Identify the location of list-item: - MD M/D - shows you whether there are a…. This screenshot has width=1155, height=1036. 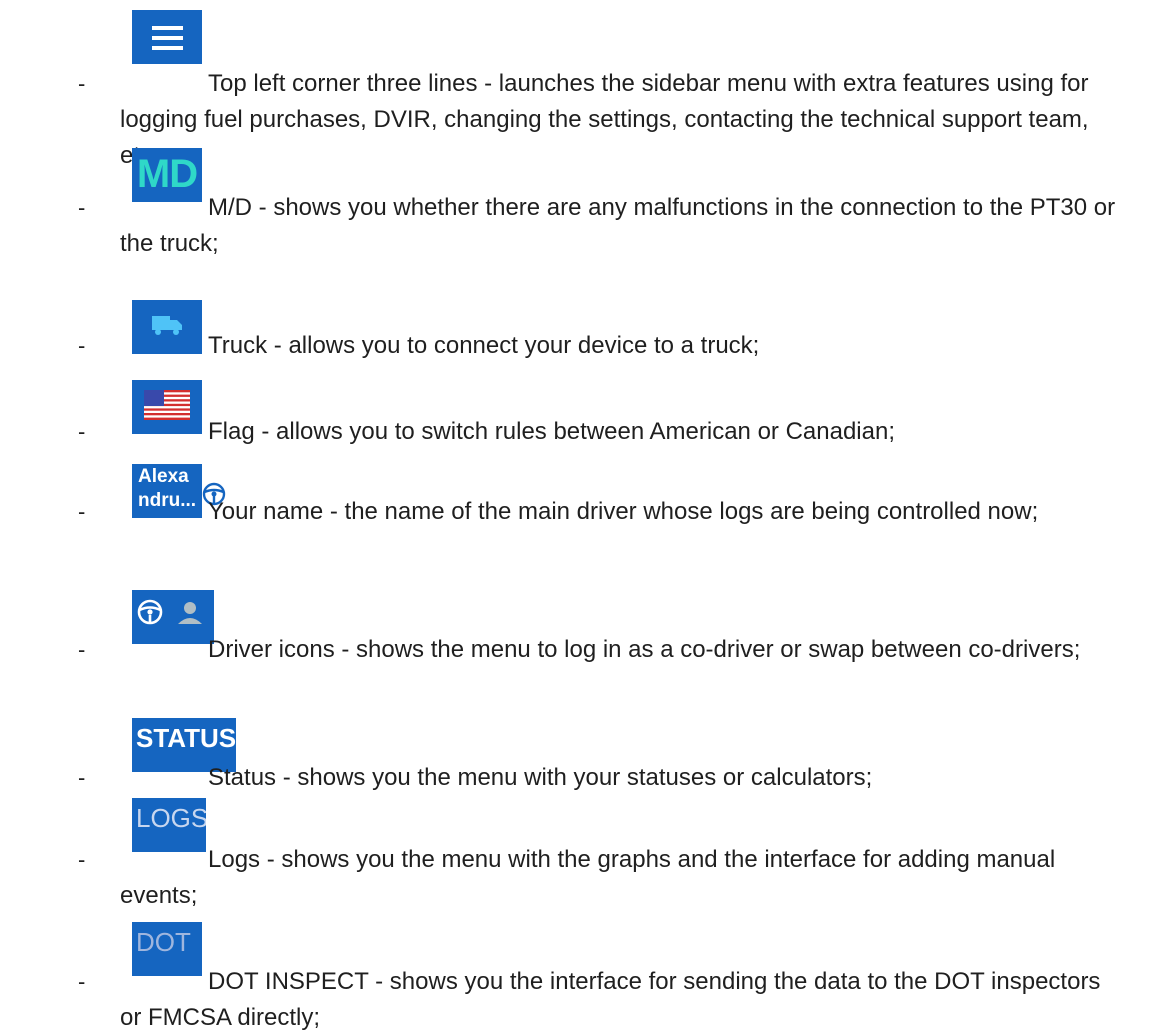
(577, 202).